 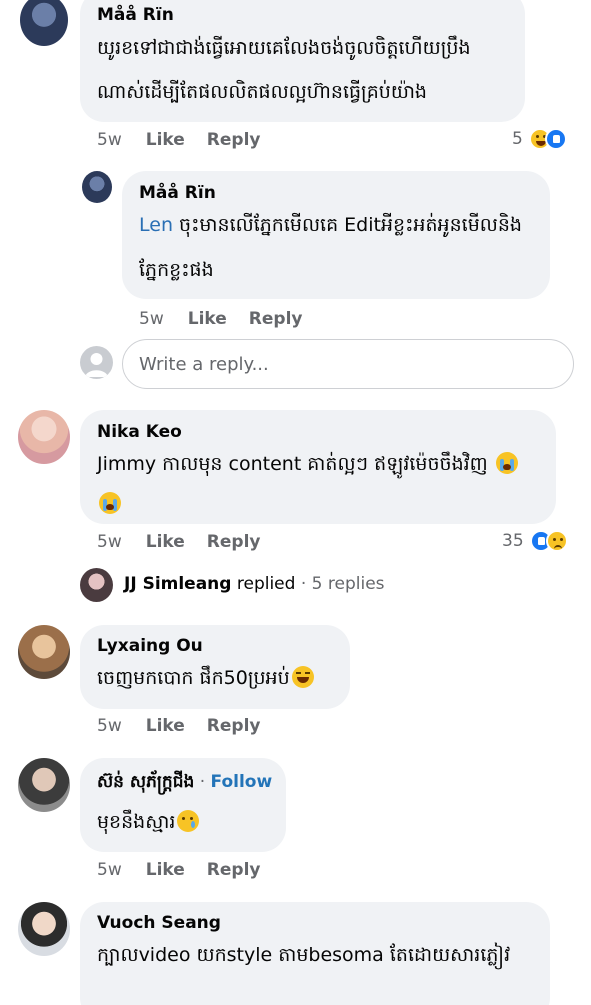 What do you see at coordinates (539, 139) in the screenshot?
I see `reaction-summary: 5` at bounding box center [539, 139].